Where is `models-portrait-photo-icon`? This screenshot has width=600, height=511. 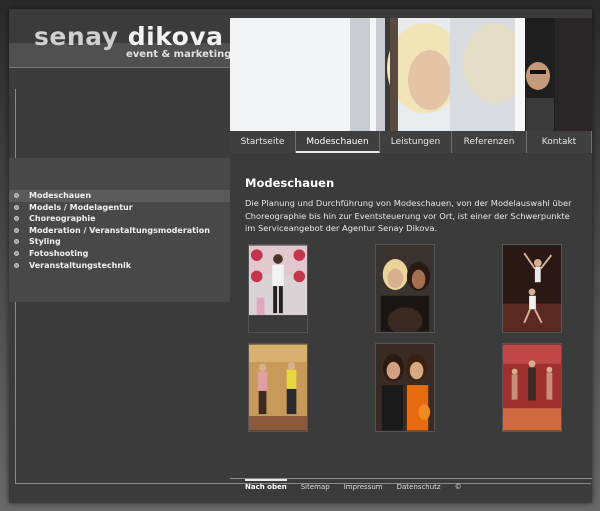 models-portrait-photo-icon is located at coordinates (405, 288).